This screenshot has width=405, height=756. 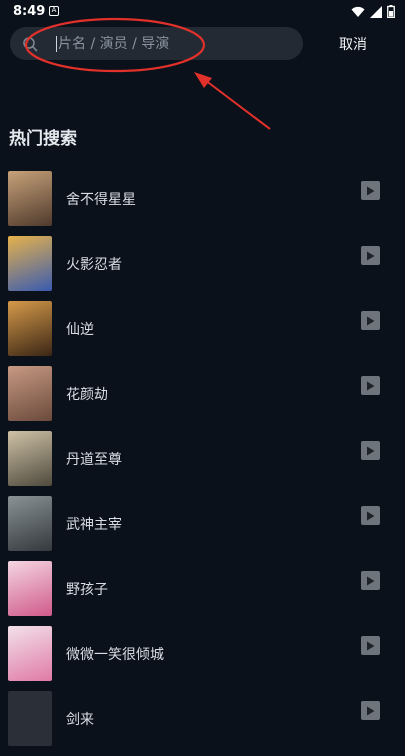 What do you see at coordinates (202, 203) in the screenshot?
I see `list-item: 舍不得星星` at bounding box center [202, 203].